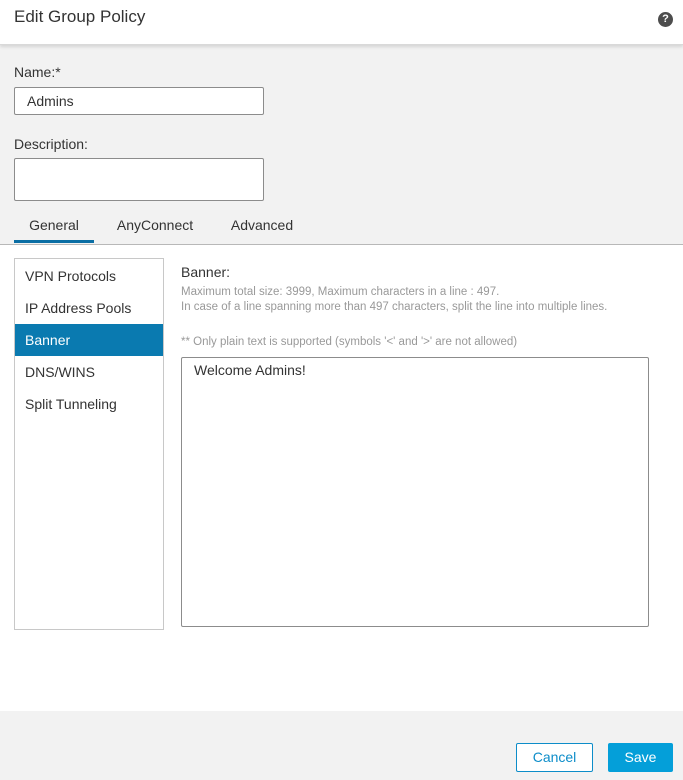 The height and width of the screenshot is (780, 683). Describe the element at coordinates (51, 144) in the screenshot. I see `description-label: Description:` at that location.